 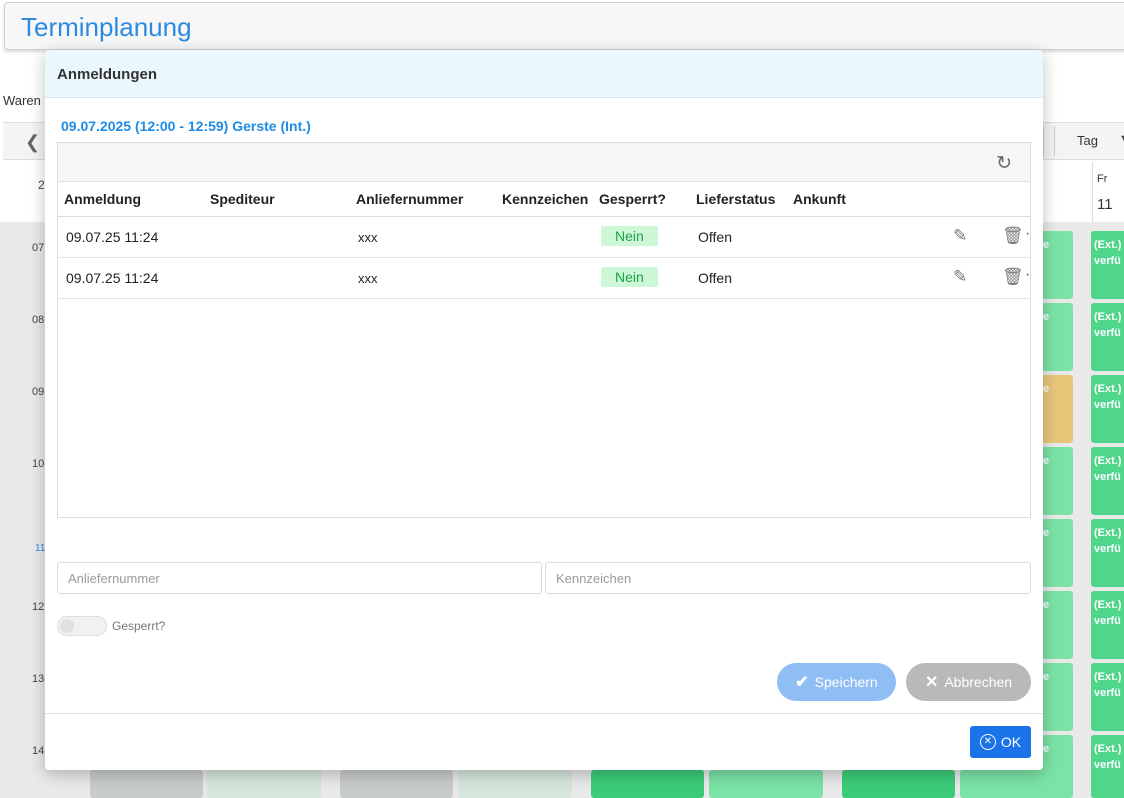 I want to click on background-label: Waren, so click(x=22, y=100).